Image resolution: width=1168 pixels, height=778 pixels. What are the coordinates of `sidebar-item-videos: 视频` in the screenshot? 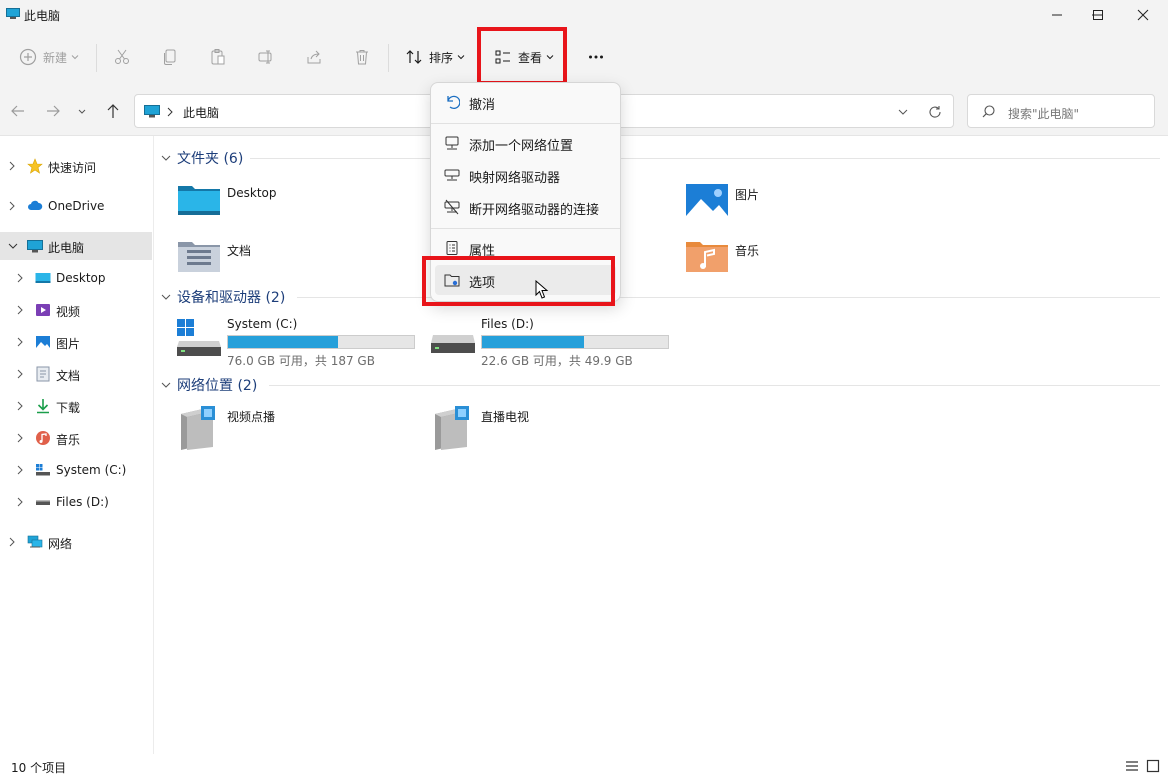 It's located at (76, 310).